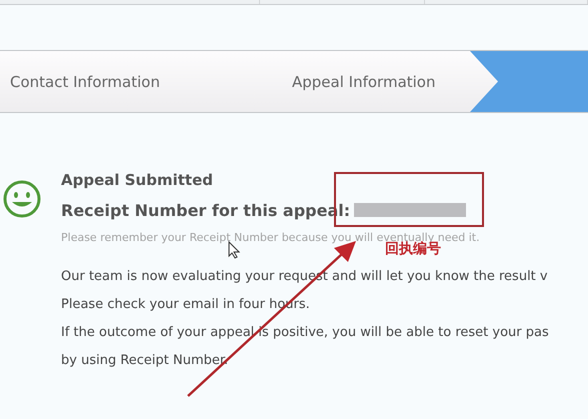 This screenshot has height=419, width=588. What do you see at coordinates (413, 249) in the screenshot?
I see `annotation-label: 回执编号` at bounding box center [413, 249].